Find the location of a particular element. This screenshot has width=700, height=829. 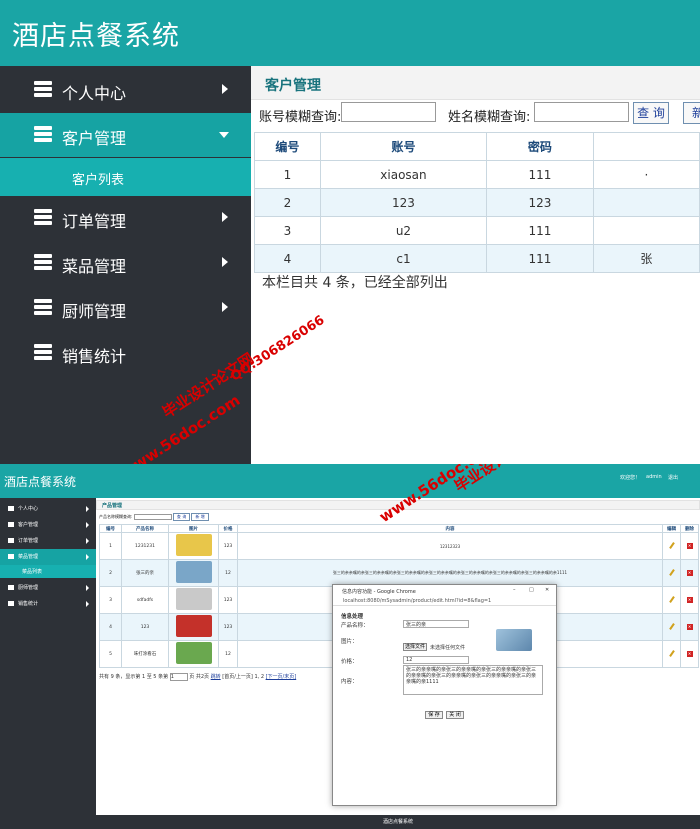

column-header: 产品名称 is located at coordinates (145, 528).